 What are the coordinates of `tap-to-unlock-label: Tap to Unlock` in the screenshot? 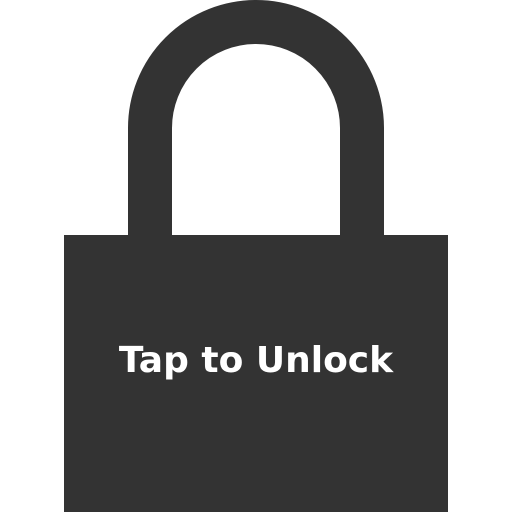 It's located at (256, 361).